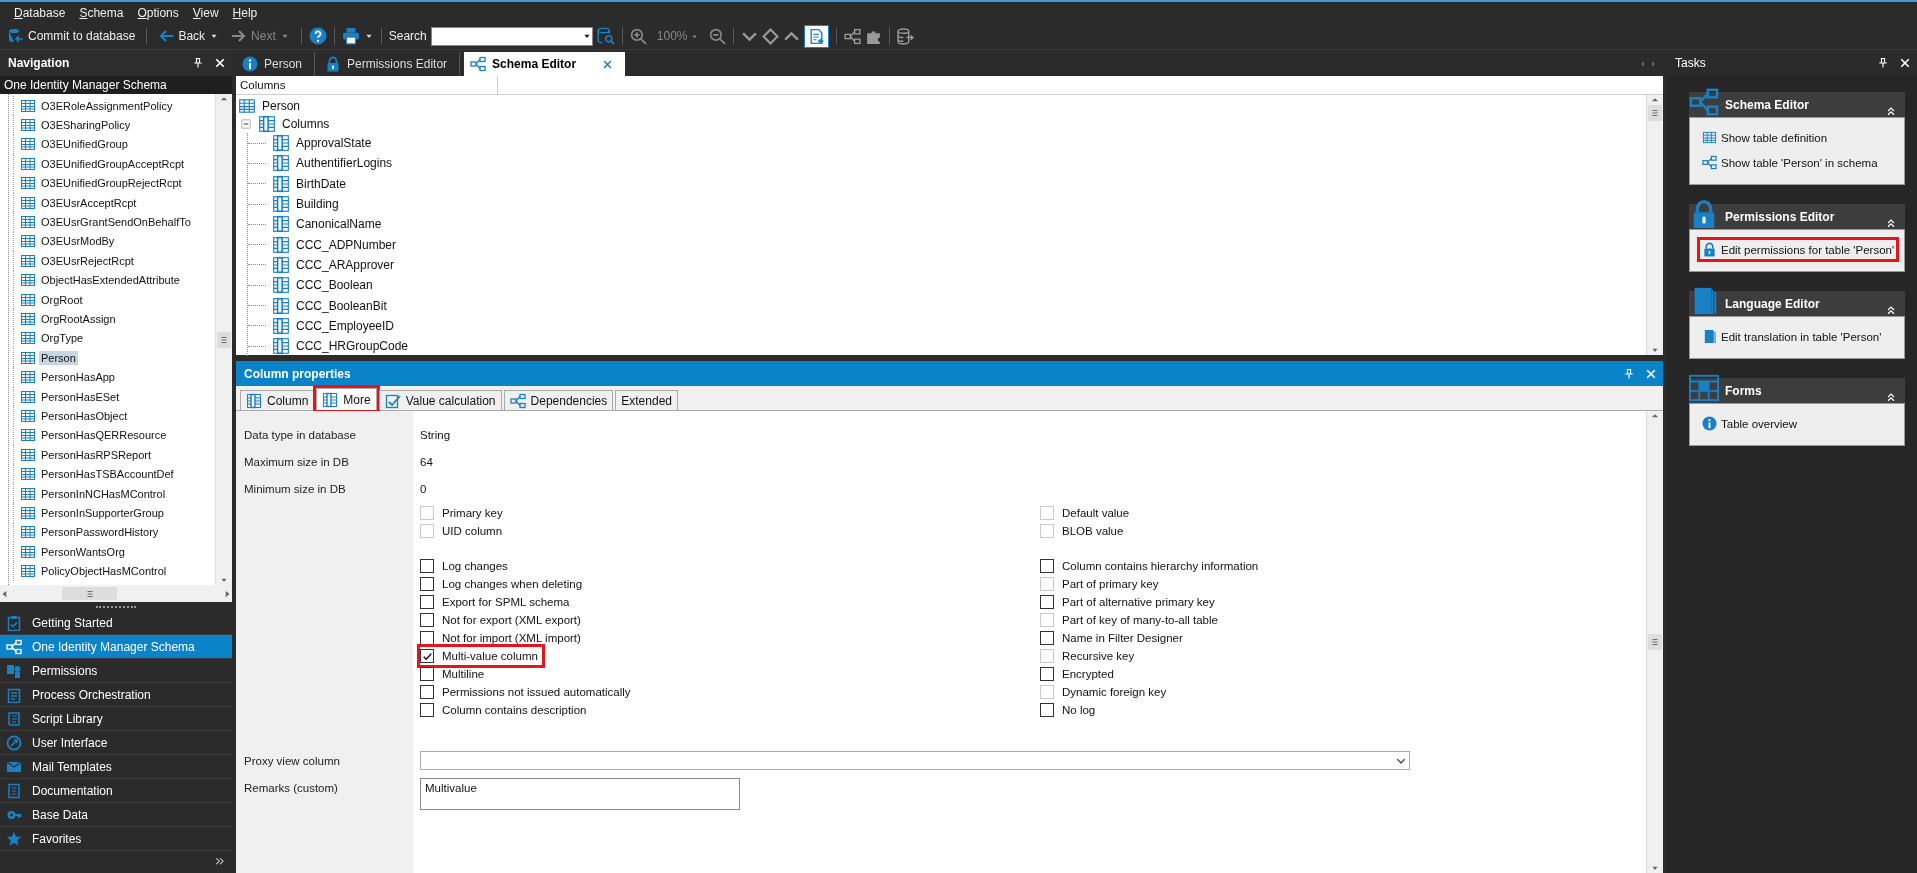 This screenshot has height=873, width=1917. Describe the element at coordinates (40, 12) in the screenshot. I see `menu-item: Database` at that location.